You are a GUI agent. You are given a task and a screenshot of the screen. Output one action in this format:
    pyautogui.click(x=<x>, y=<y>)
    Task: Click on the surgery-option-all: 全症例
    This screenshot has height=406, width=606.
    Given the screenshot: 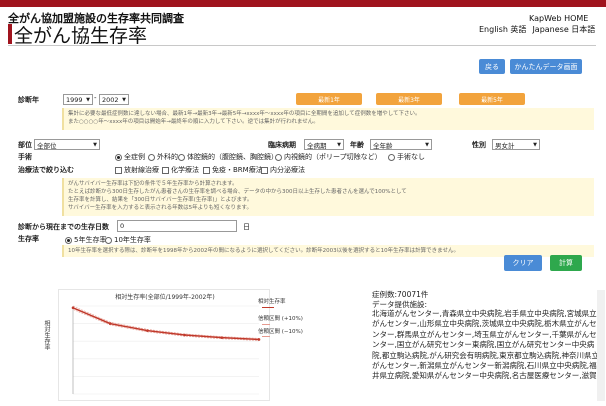 What is the action you would take?
    pyautogui.click(x=130, y=157)
    